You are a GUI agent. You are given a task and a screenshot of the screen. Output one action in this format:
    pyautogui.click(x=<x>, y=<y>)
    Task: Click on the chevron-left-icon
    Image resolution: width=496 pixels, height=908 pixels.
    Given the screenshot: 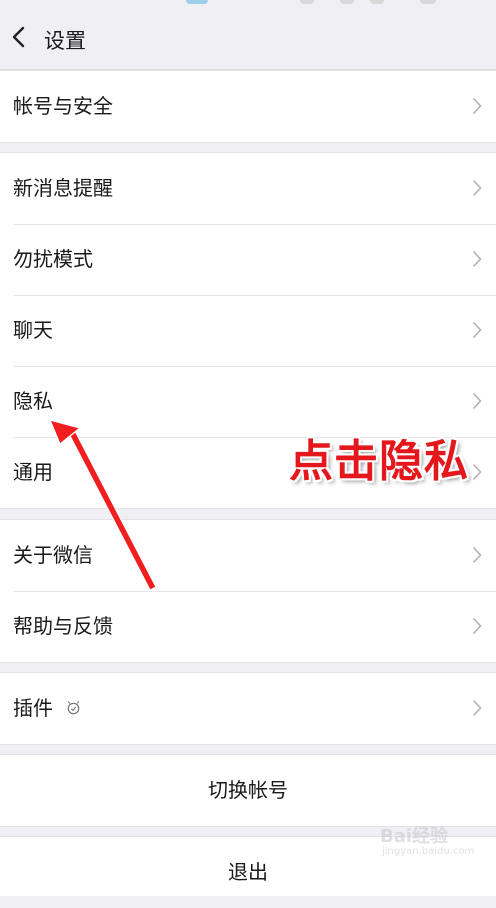 What is the action you would take?
    pyautogui.click(x=18, y=37)
    